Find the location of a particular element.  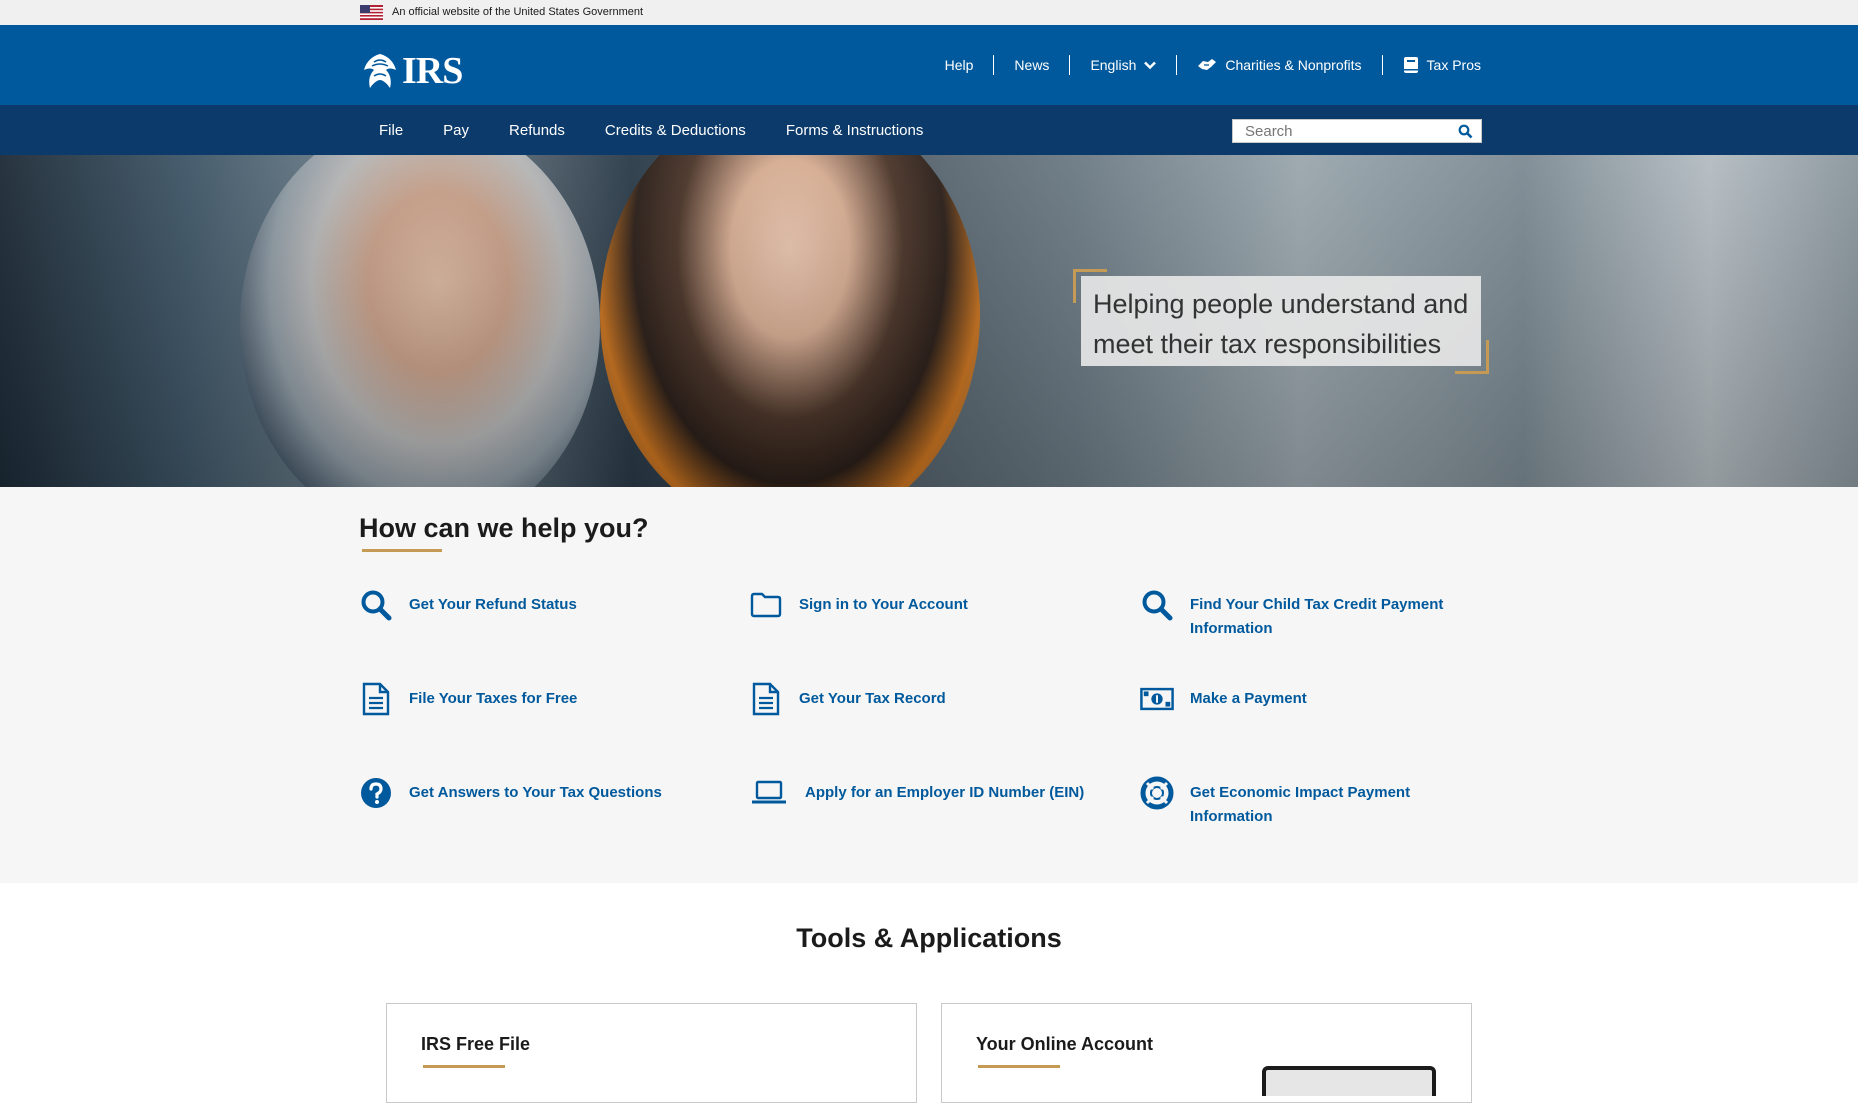

util-taxpros-link: Tax Pros is located at coordinates (1432, 65).